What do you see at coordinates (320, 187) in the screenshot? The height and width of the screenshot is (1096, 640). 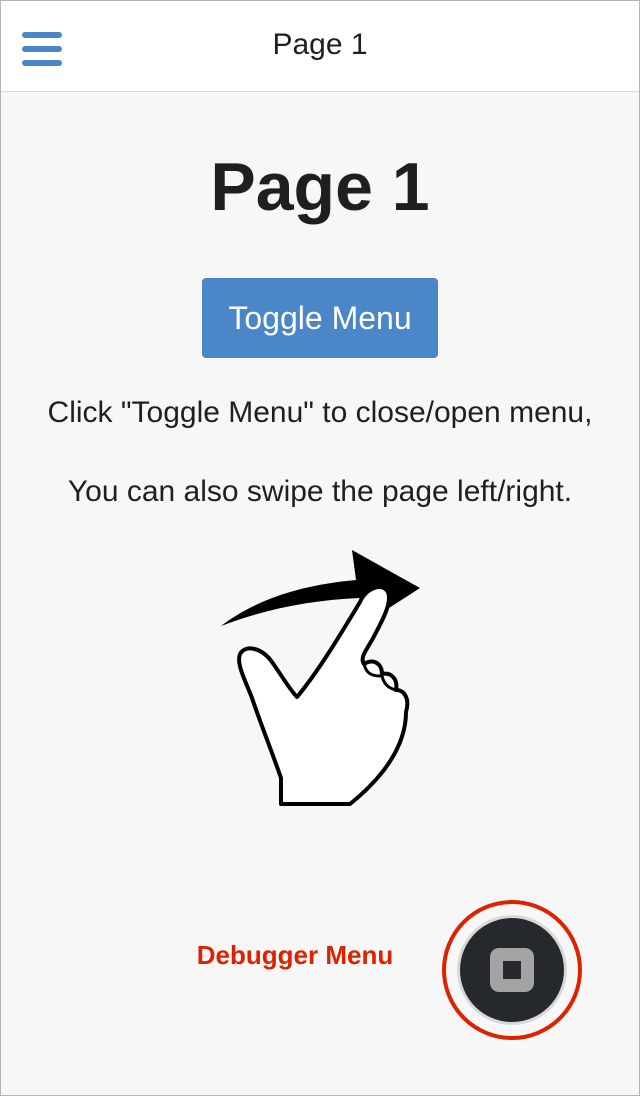 I see `page-heading: Page 1` at bounding box center [320, 187].